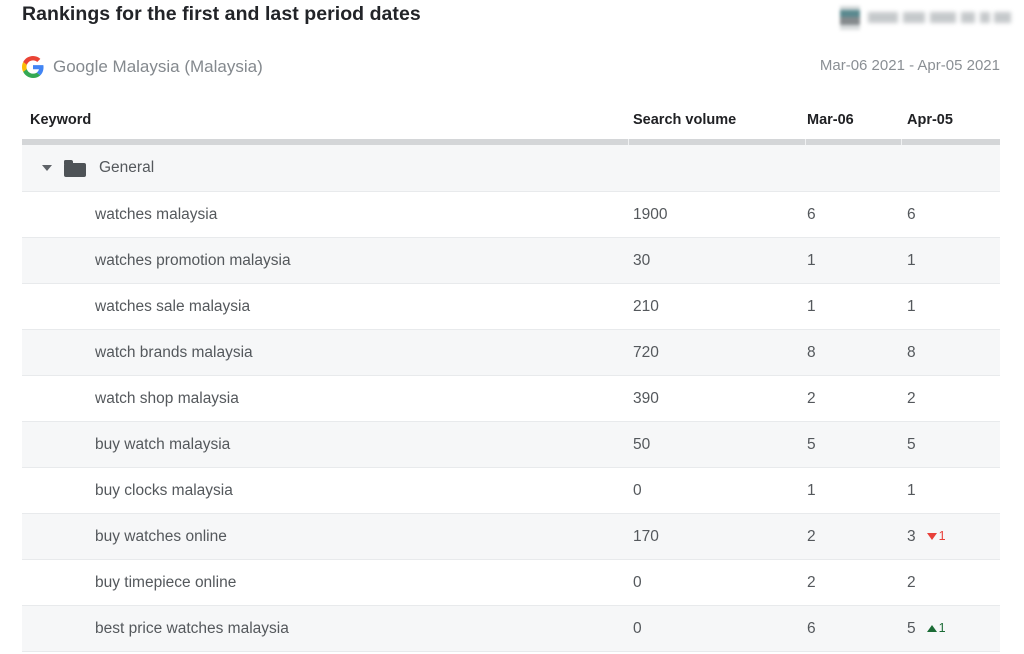 This screenshot has width=1024, height=654. I want to click on table-row: buy watch malaysia 50 5 5, so click(511, 445).